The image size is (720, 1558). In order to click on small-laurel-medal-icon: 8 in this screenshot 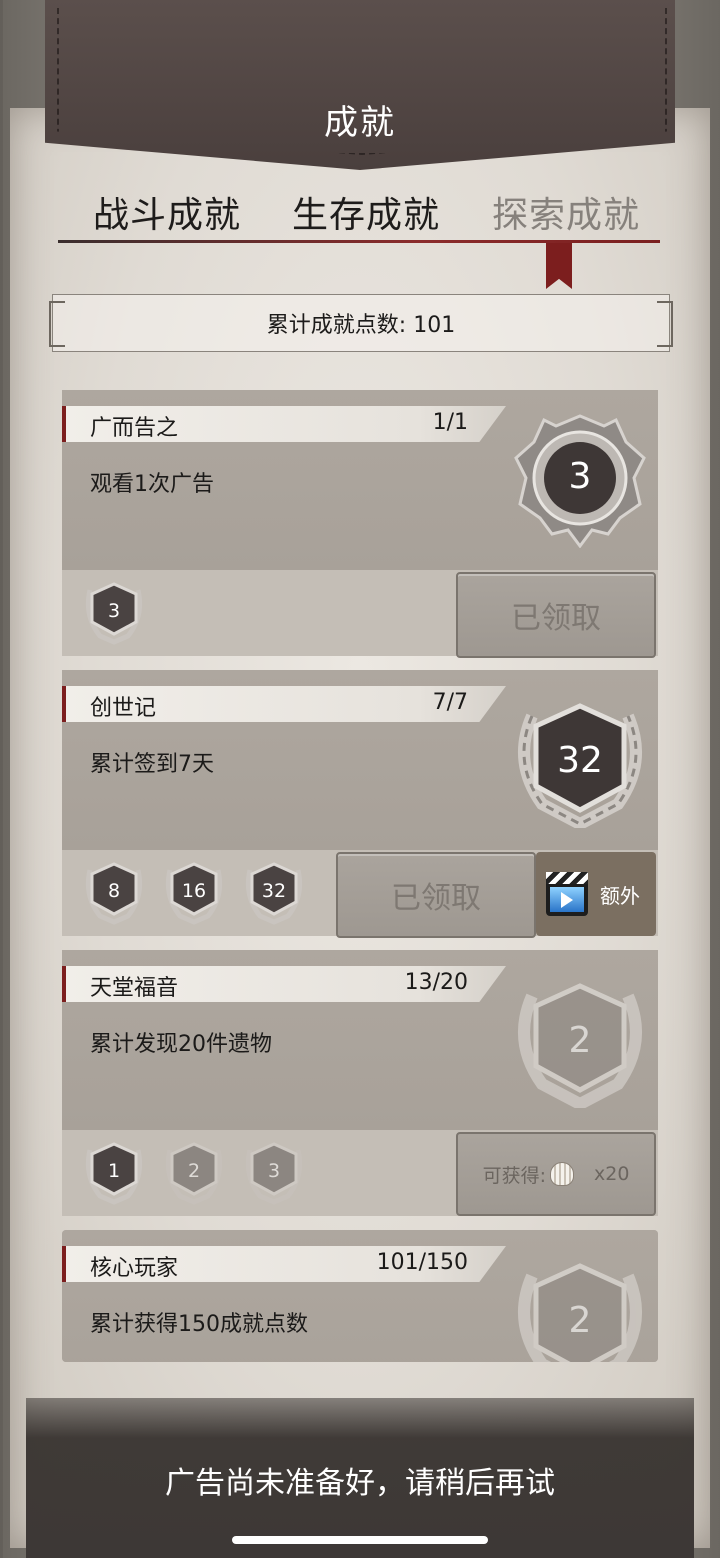, I will do `click(114, 891)`.